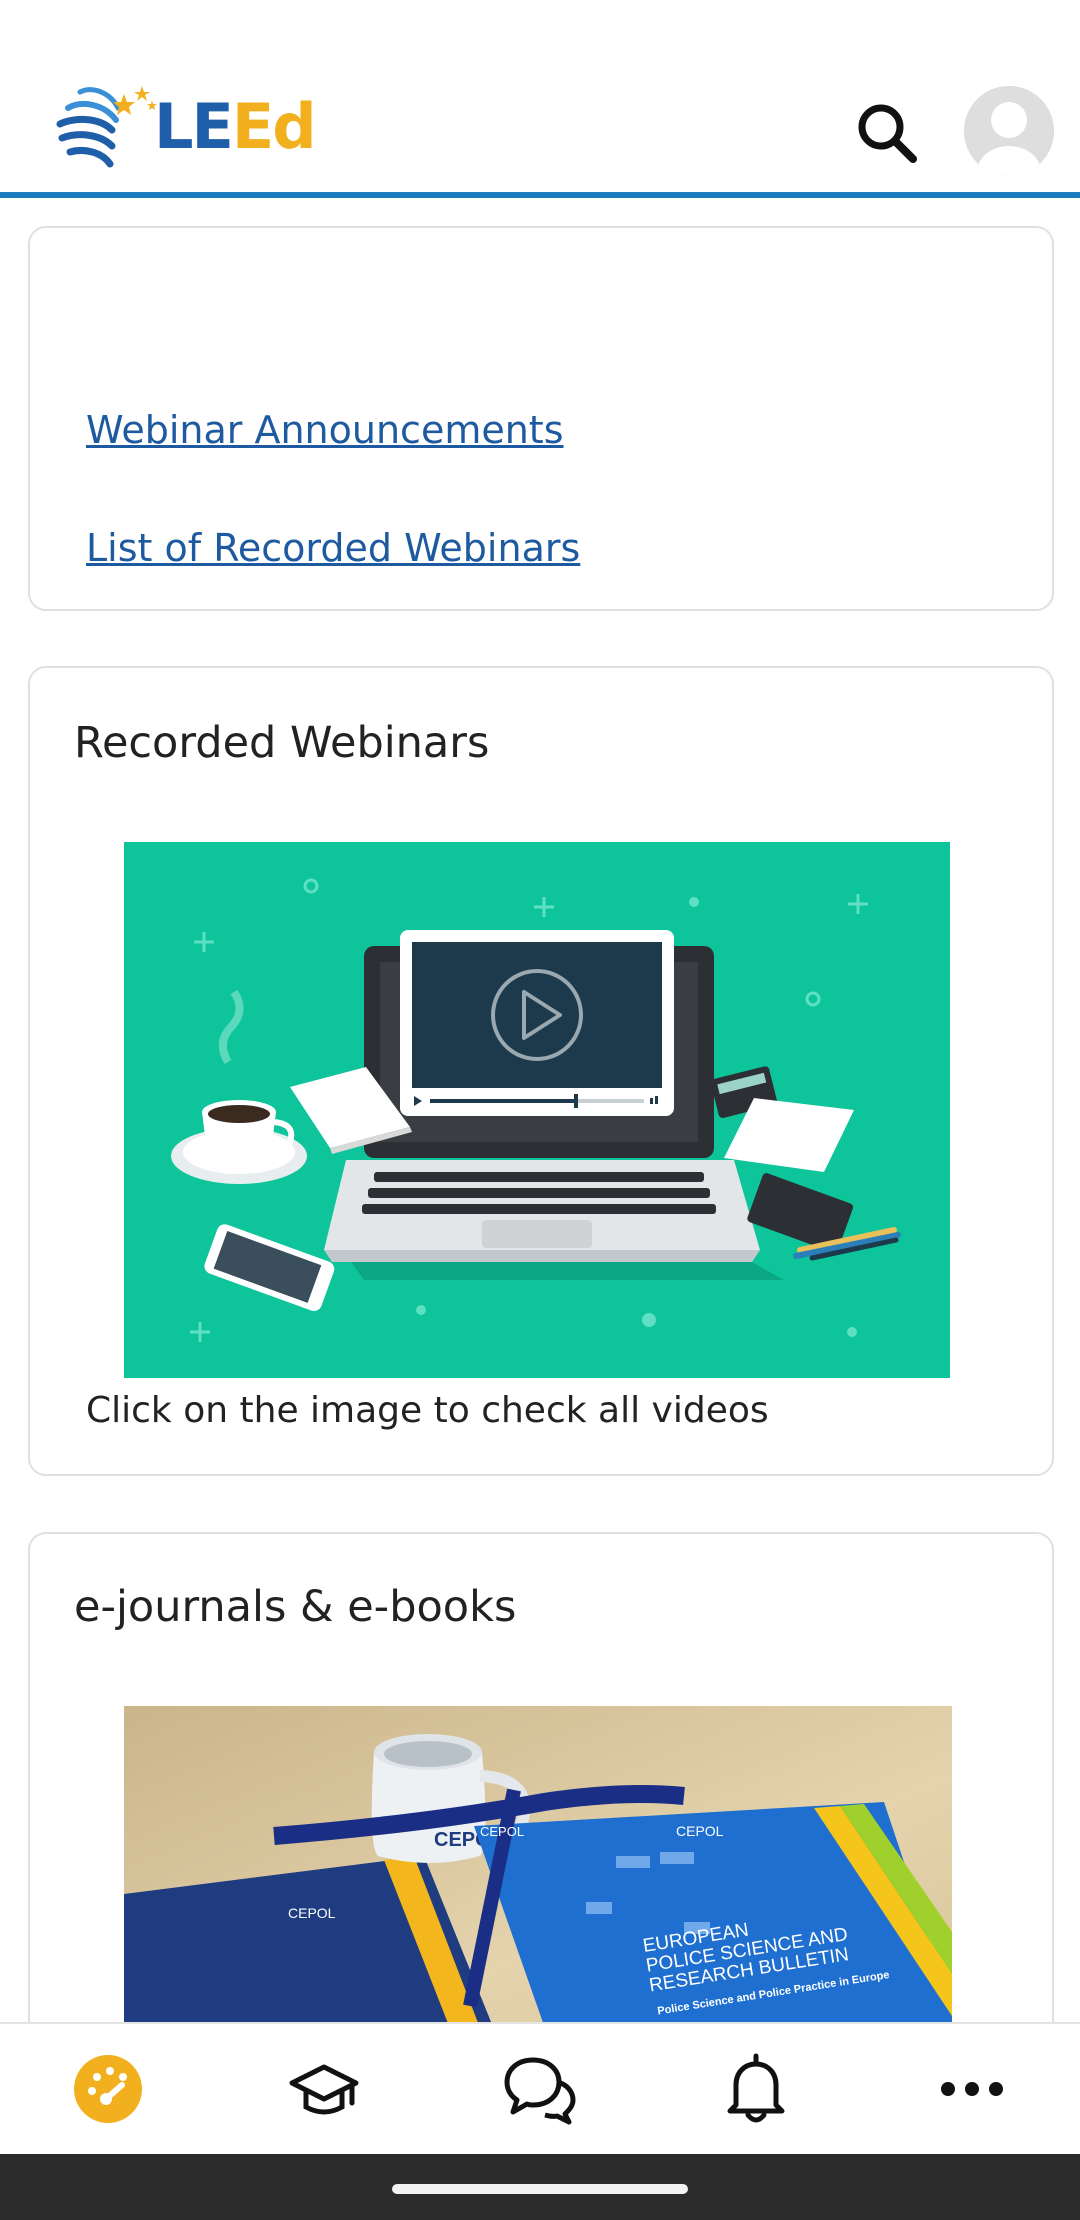 The image size is (1080, 2220). I want to click on chat-bubbles-icon, so click(540, 2091).